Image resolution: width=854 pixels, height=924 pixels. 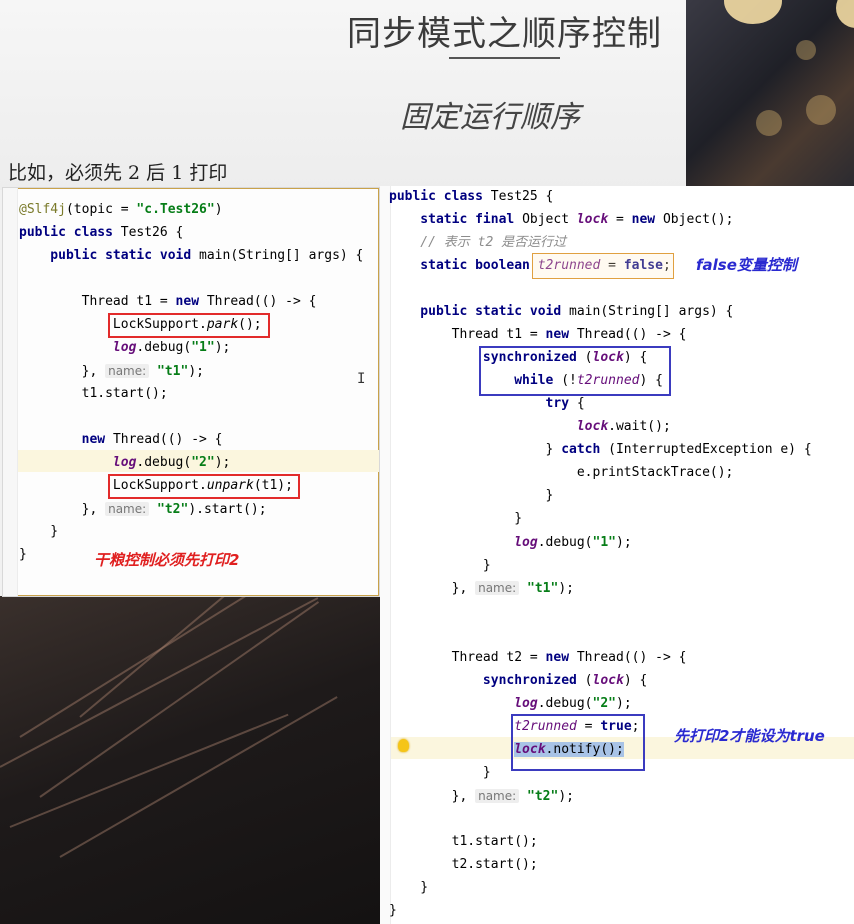 What do you see at coordinates (478, 242) in the screenshot?
I see `code-line: // 表示 t2 是否运行过` at bounding box center [478, 242].